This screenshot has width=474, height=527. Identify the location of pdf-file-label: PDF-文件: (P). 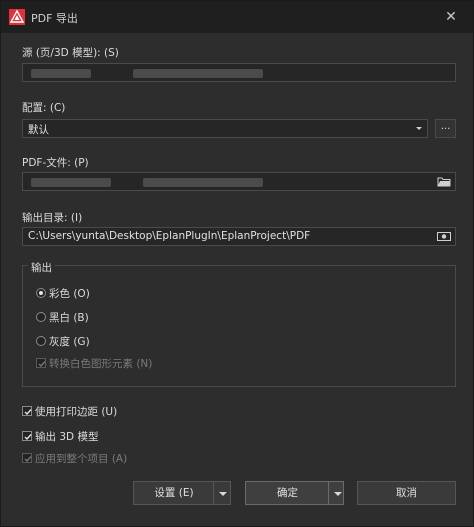
(55, 163).